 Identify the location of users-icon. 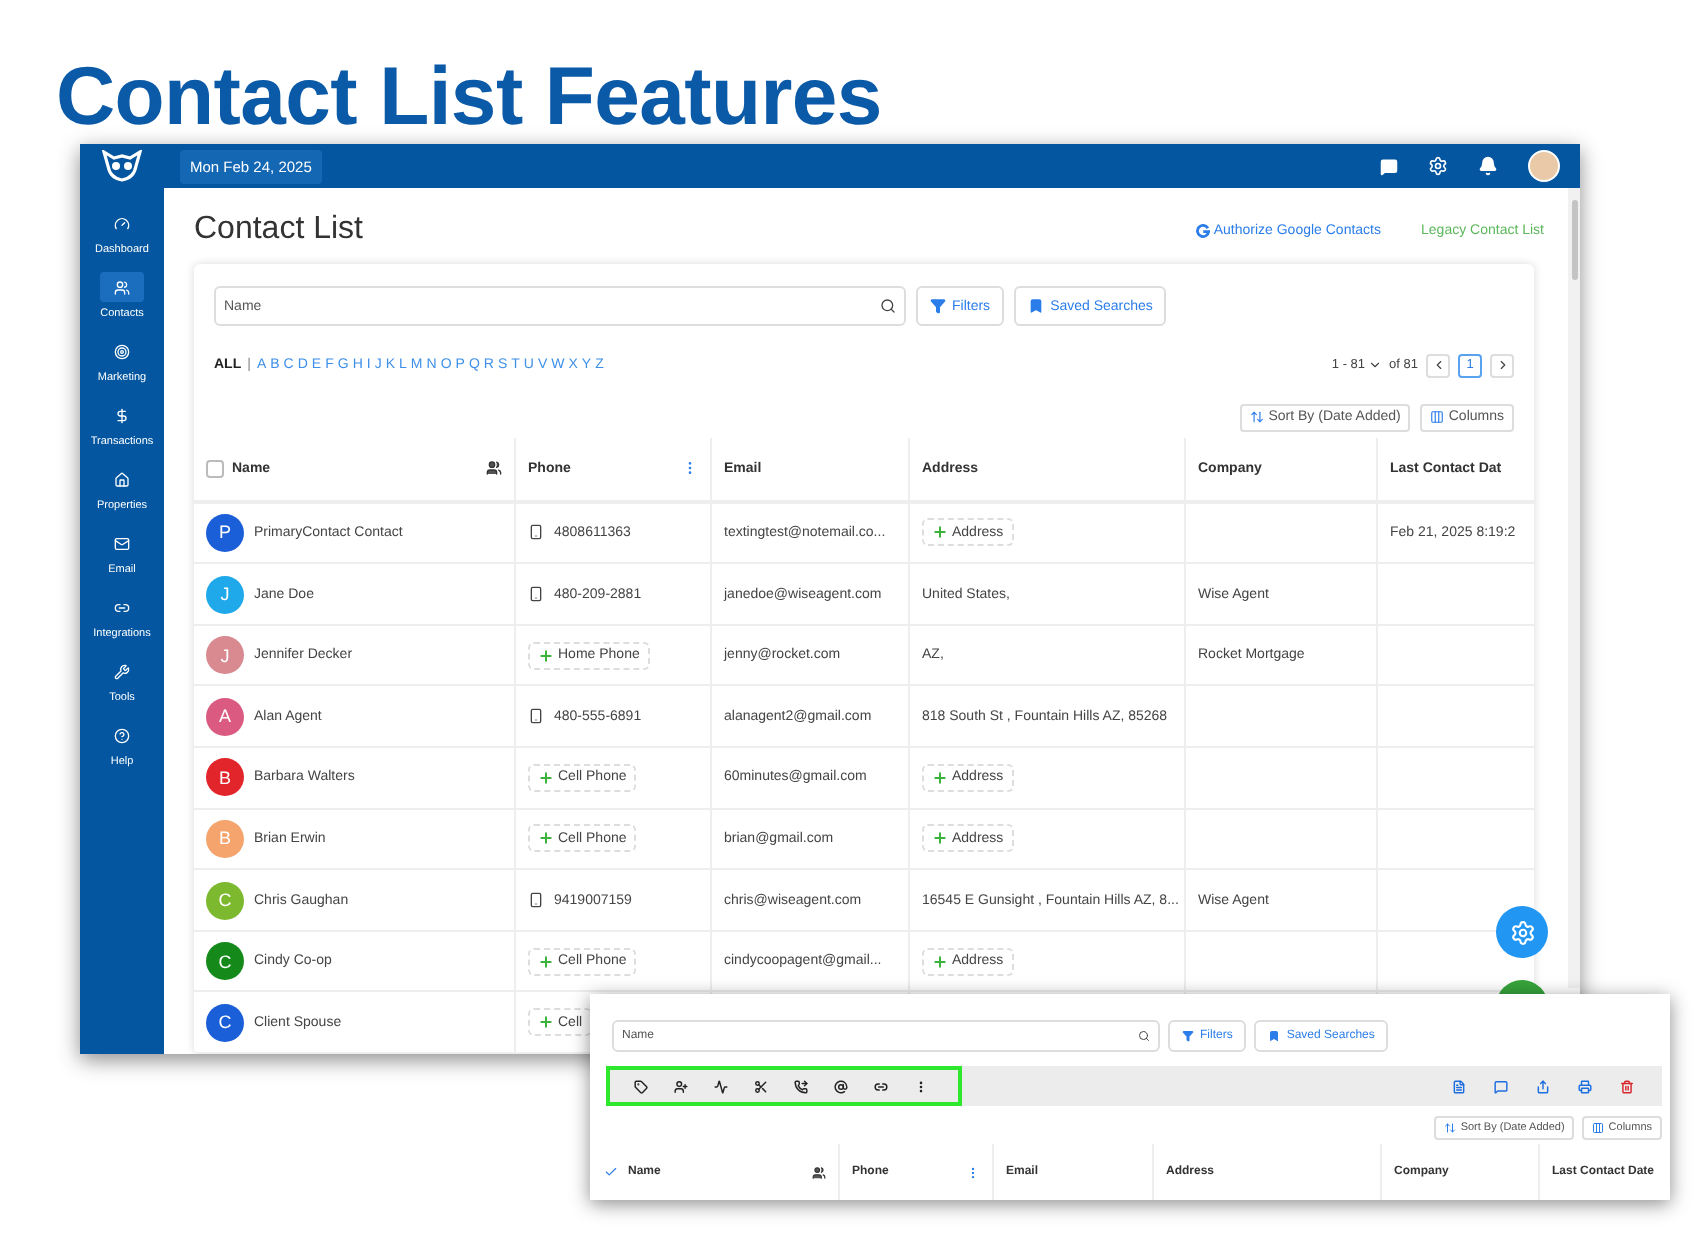
(122, 287).